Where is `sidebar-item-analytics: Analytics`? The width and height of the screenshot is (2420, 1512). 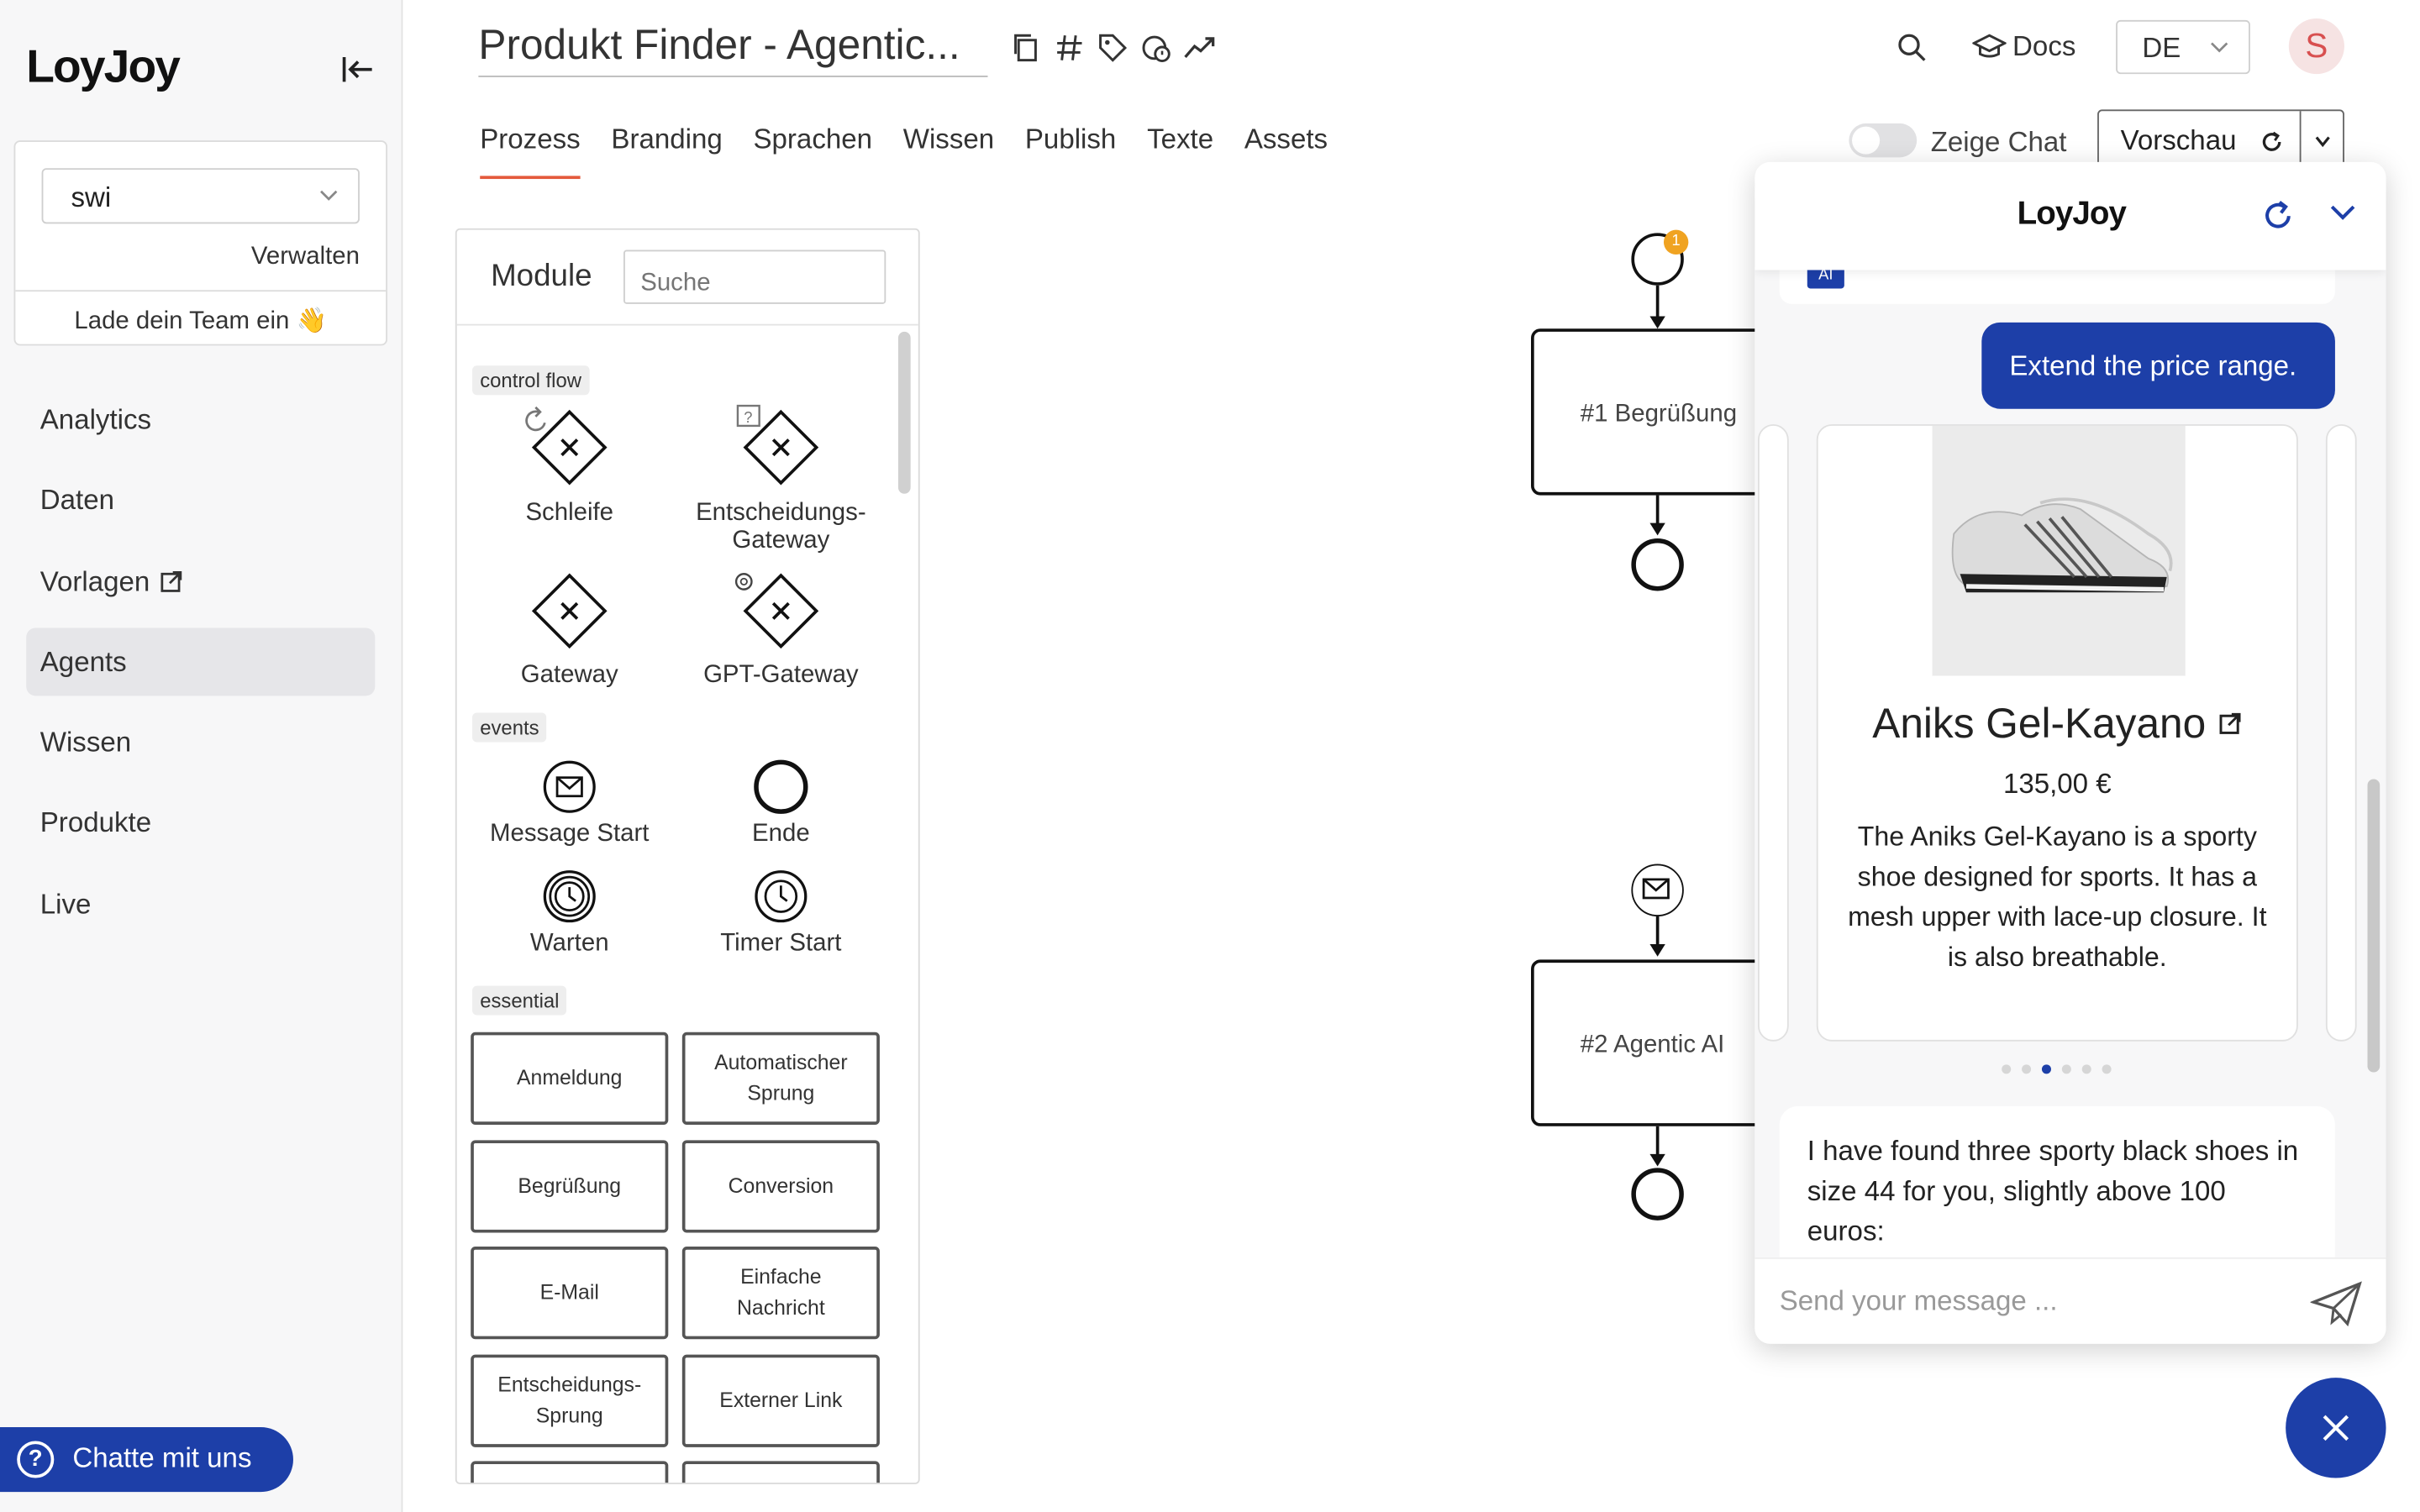 sidebar-item-analytics: Analytics is located at coordinates (200, 420).